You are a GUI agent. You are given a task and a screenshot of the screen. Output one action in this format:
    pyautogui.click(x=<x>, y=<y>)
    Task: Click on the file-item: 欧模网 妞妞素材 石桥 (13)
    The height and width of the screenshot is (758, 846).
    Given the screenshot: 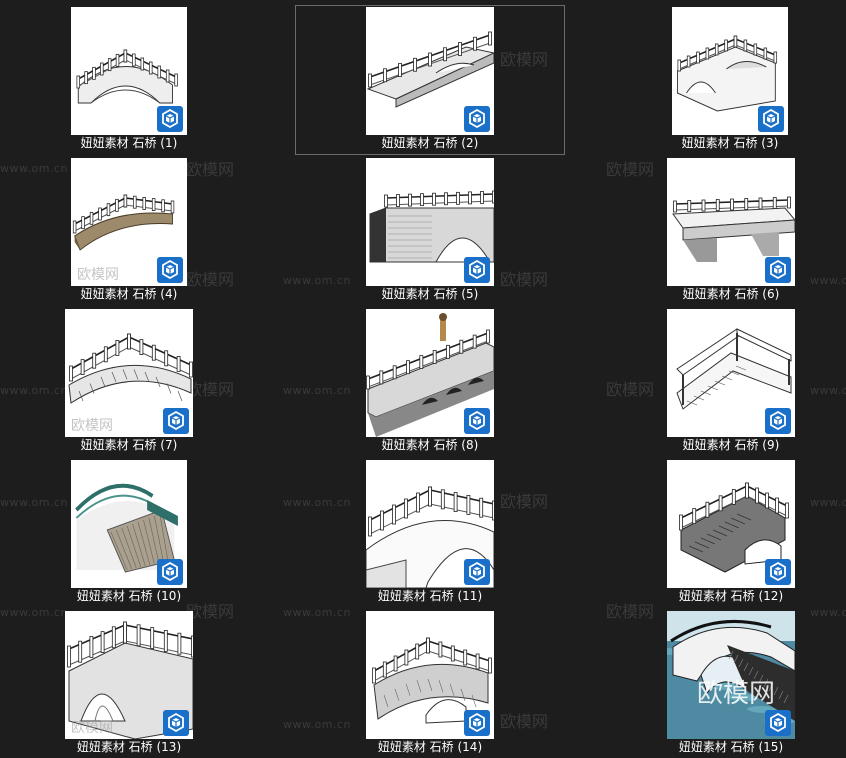 What is the action you would take?
    pyautogui.click(x=129, y=683)
    